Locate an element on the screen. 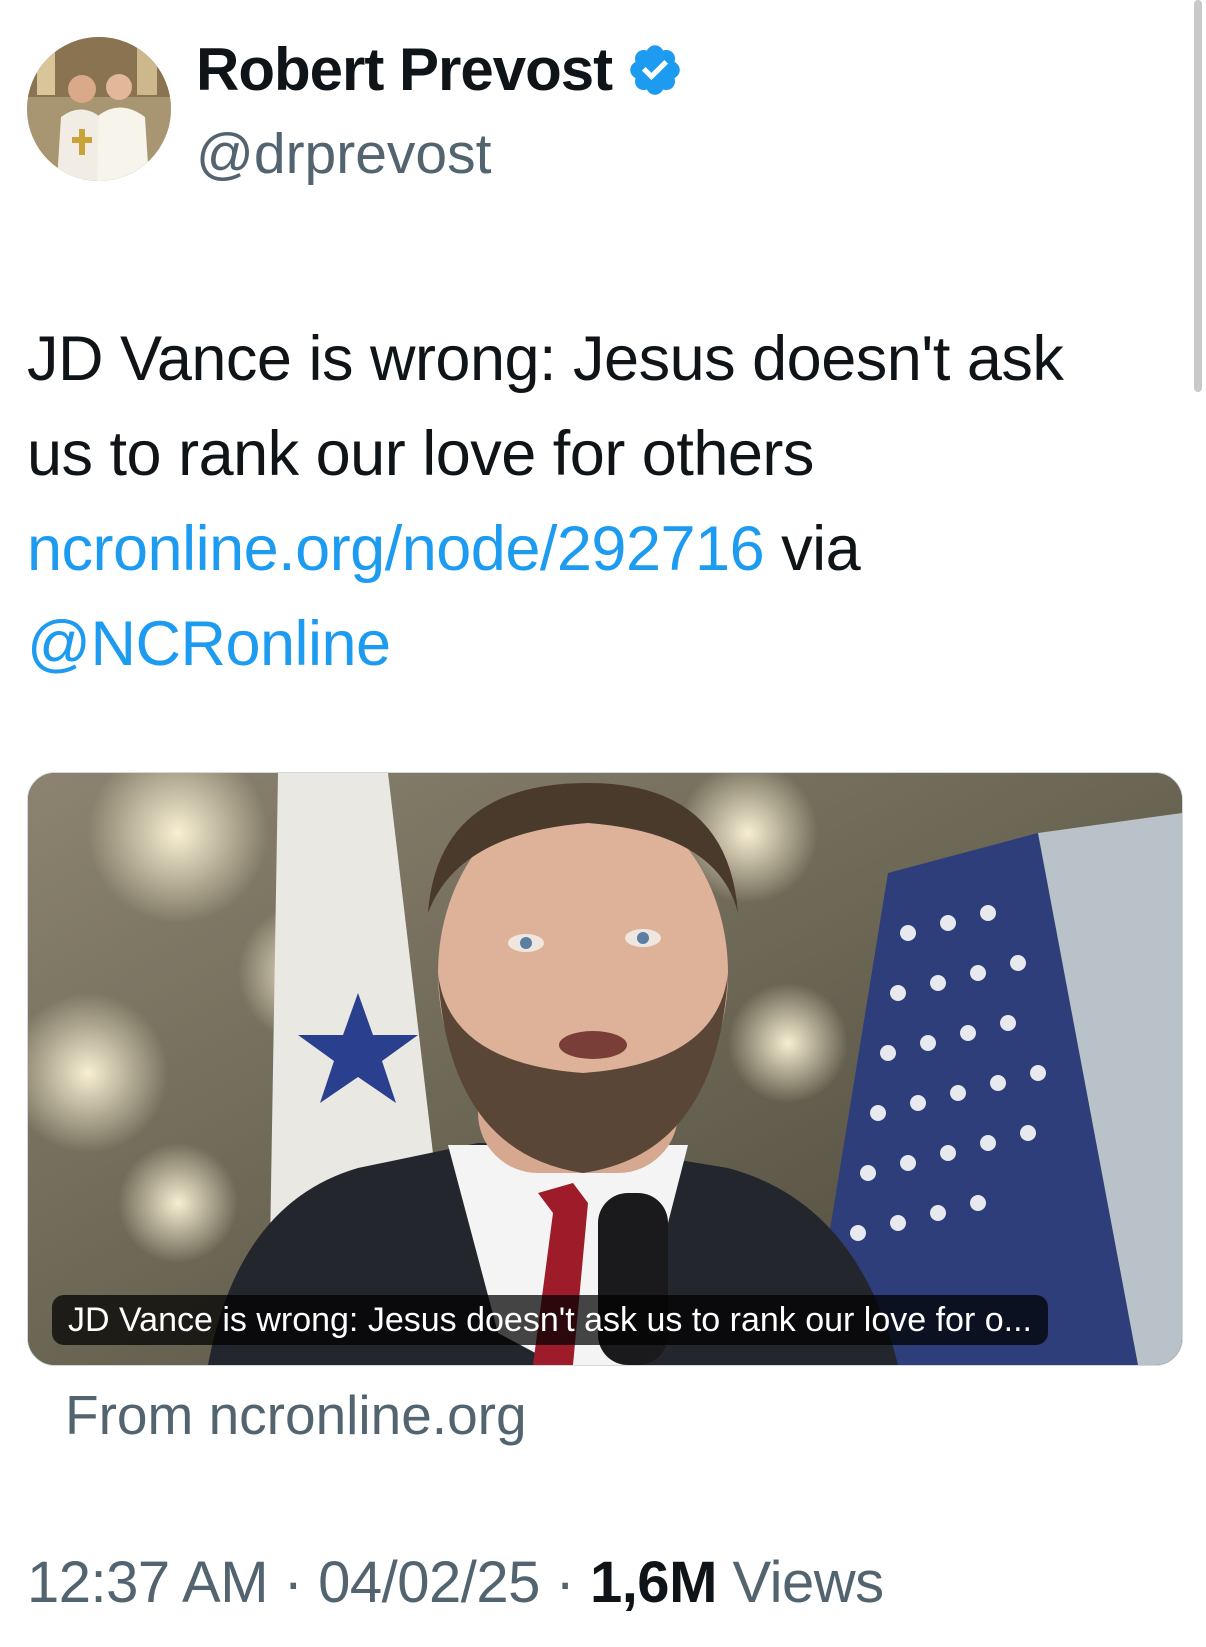 This screenshot has width=1206, height=1647. views-count: 1,6M is located at coordinates (653, 1582).